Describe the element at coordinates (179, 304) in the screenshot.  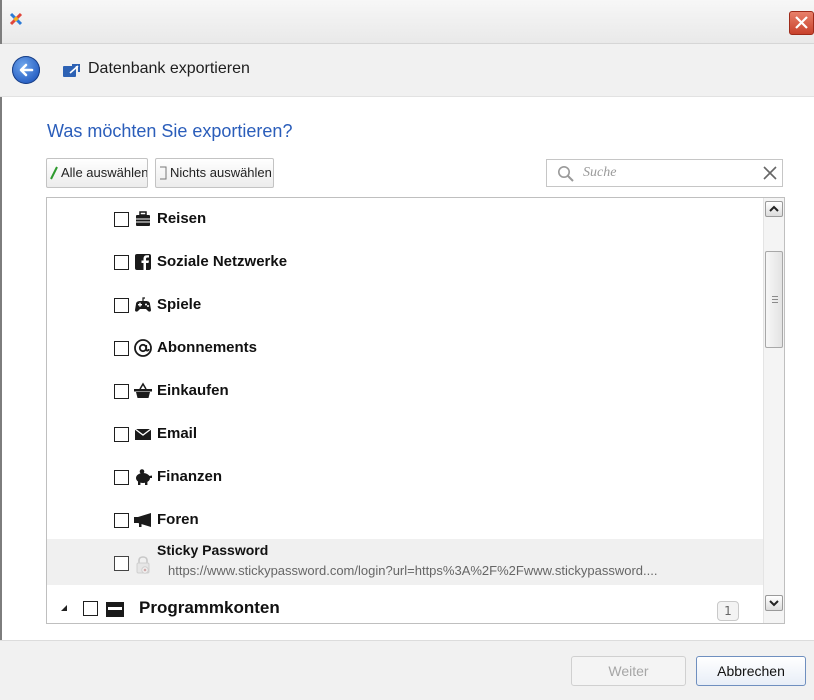
I see `list-item-label: Spiele` at that location.